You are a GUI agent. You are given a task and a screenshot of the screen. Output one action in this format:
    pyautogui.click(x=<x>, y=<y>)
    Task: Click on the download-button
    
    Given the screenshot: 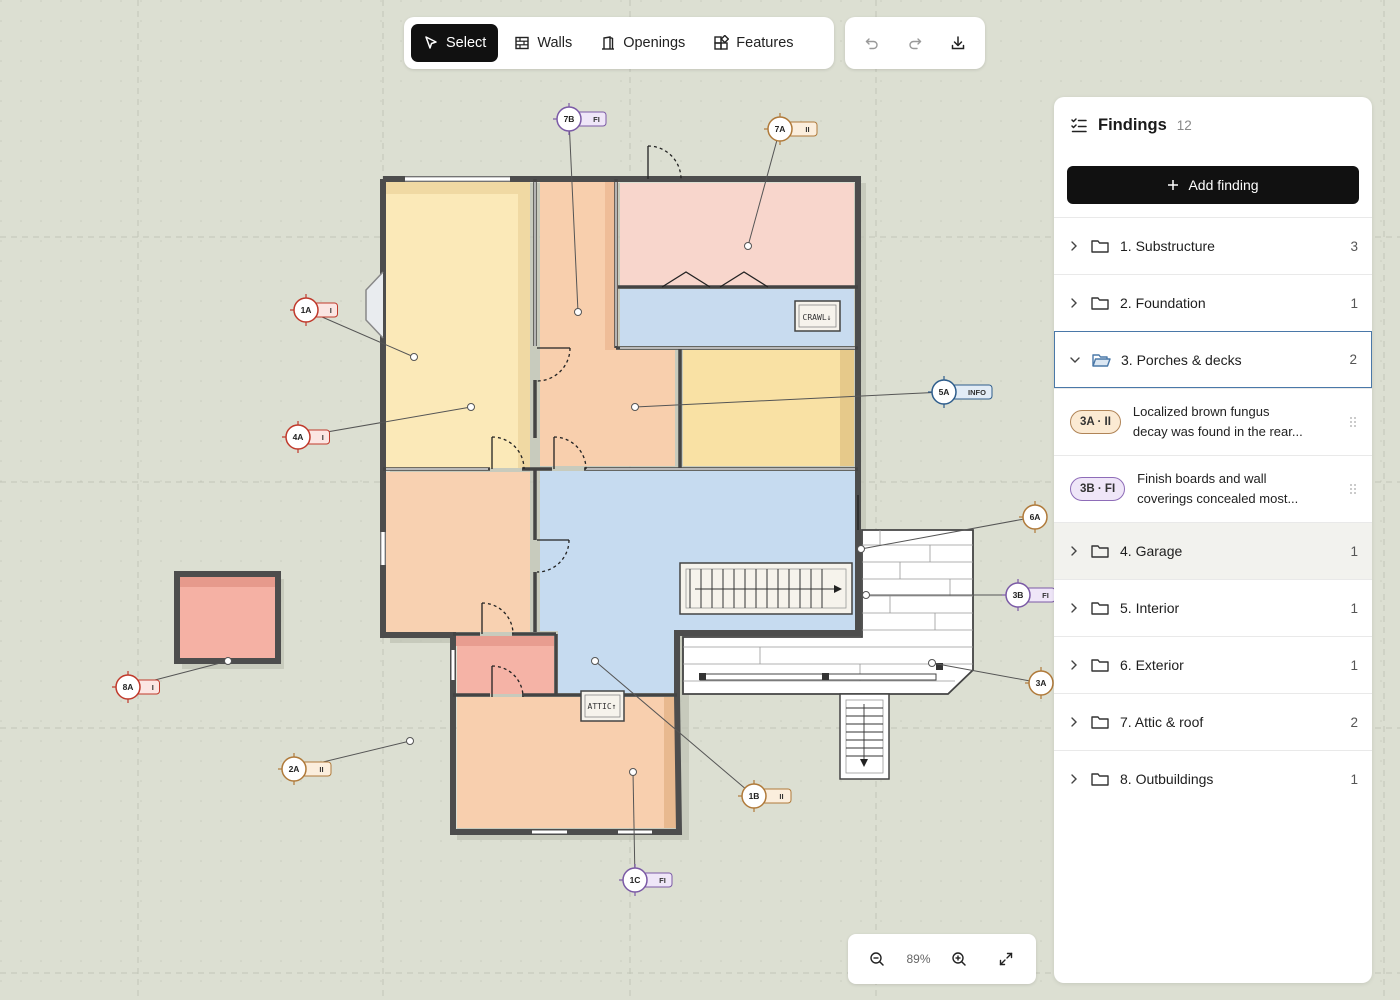 What is the action you would take?
    pyautogui.click(x=958, y=43)
    